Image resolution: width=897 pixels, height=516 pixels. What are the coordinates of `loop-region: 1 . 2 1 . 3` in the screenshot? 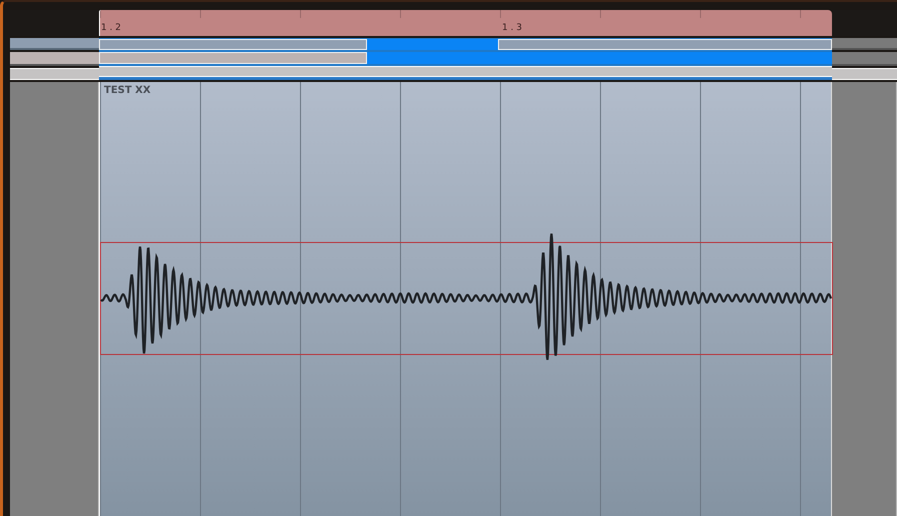 It's located at (465, 23).